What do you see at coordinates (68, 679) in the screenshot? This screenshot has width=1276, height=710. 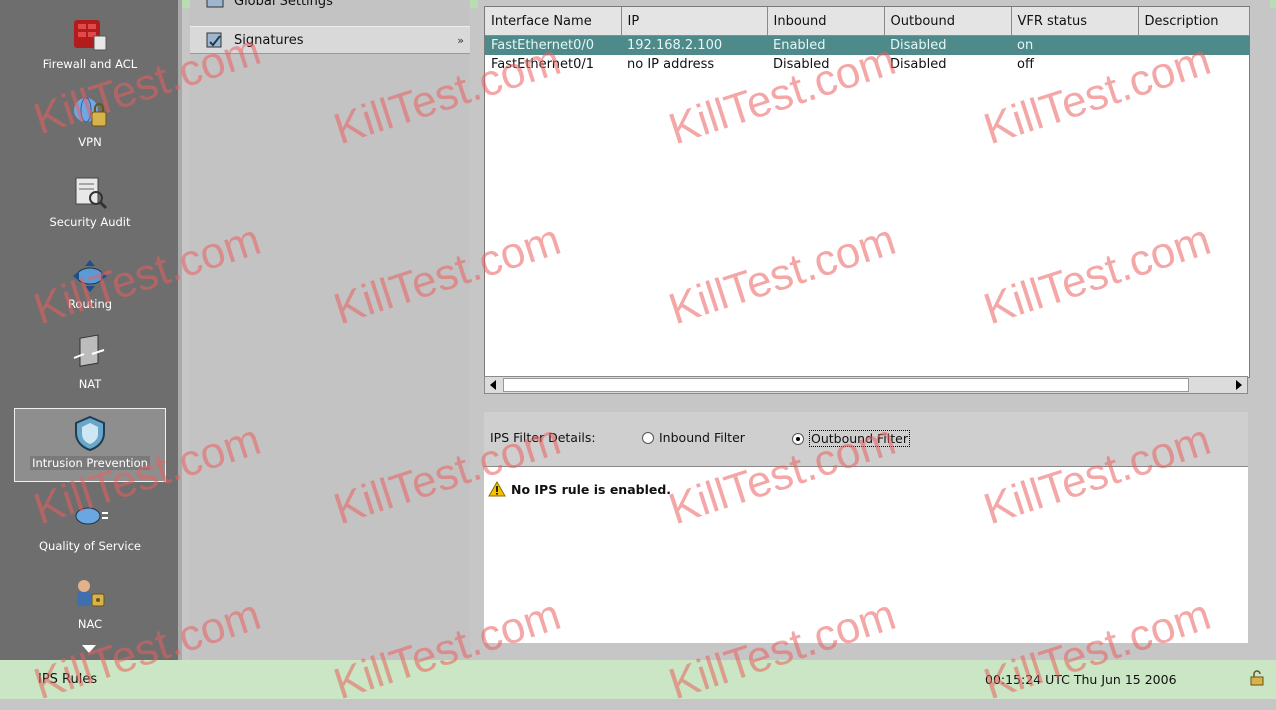 I see `status-left-text: IPS Rules` at bounding box center [68, 679].